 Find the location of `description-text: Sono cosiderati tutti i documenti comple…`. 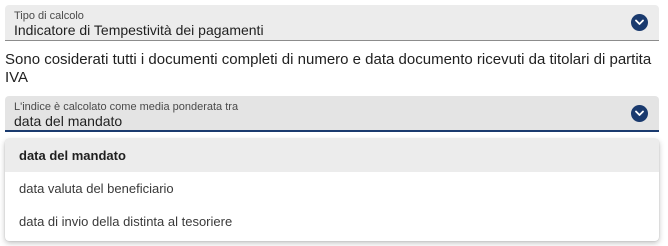

description-text: Sono cosiderati tutti i documenti comple… is located at coordinates (328, 68).